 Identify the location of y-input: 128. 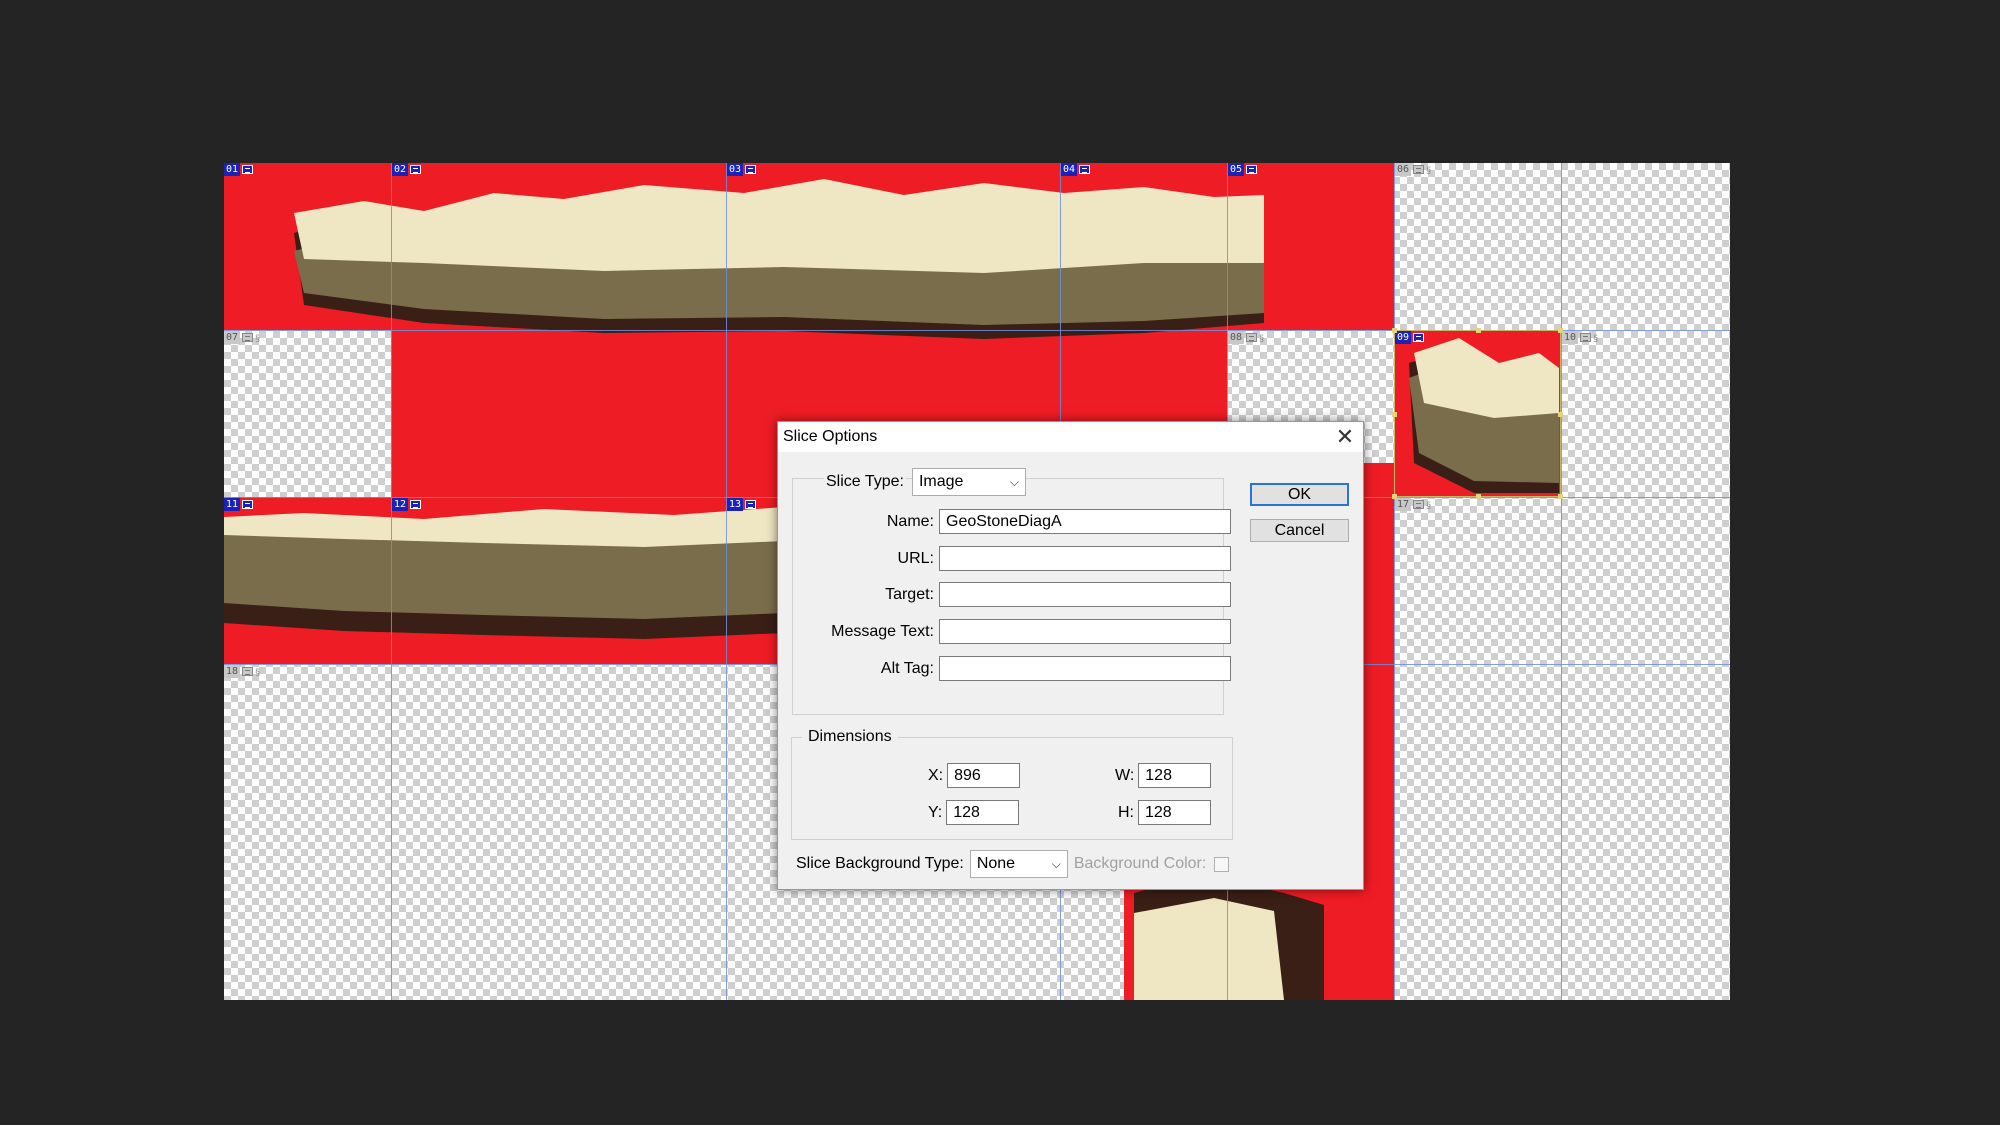
(983, 812).